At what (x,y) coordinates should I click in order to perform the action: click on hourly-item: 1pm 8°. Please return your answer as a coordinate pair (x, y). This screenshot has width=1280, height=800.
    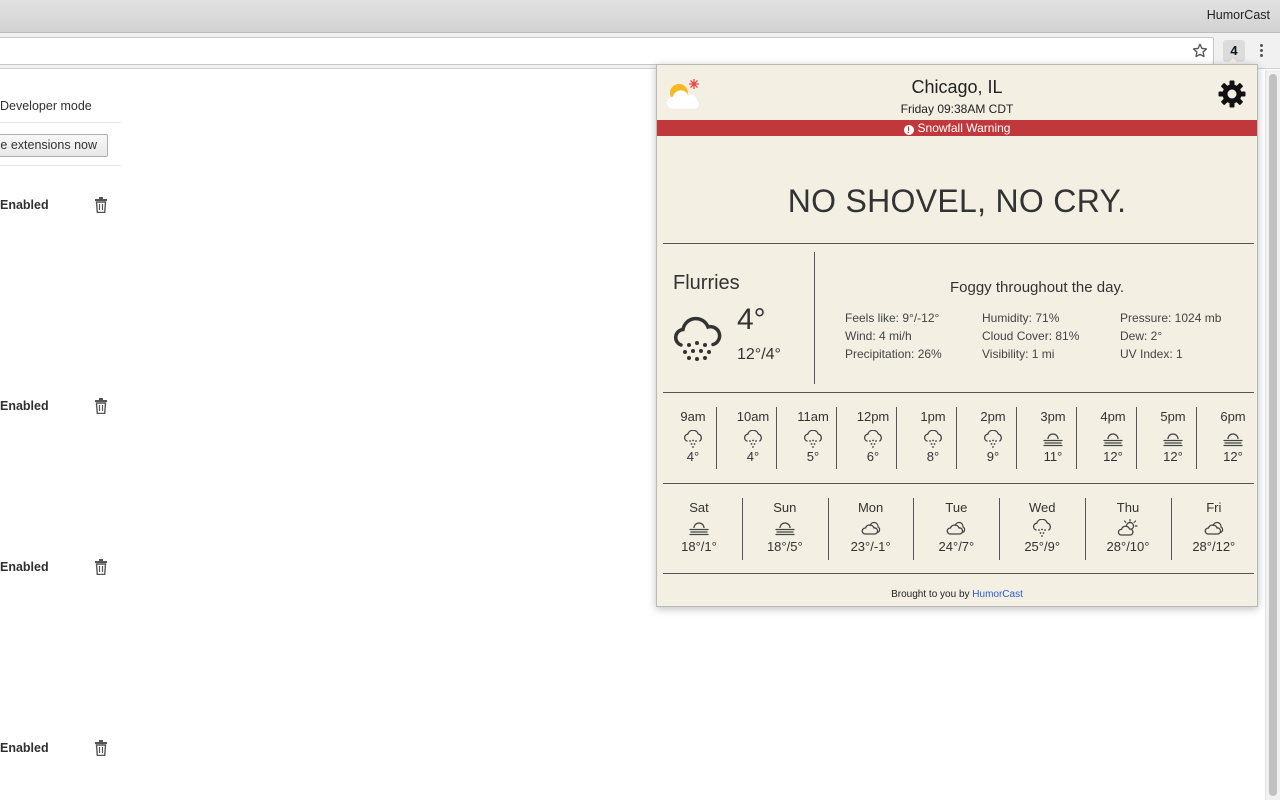
    Looking at the image, I should click on (933, 438).